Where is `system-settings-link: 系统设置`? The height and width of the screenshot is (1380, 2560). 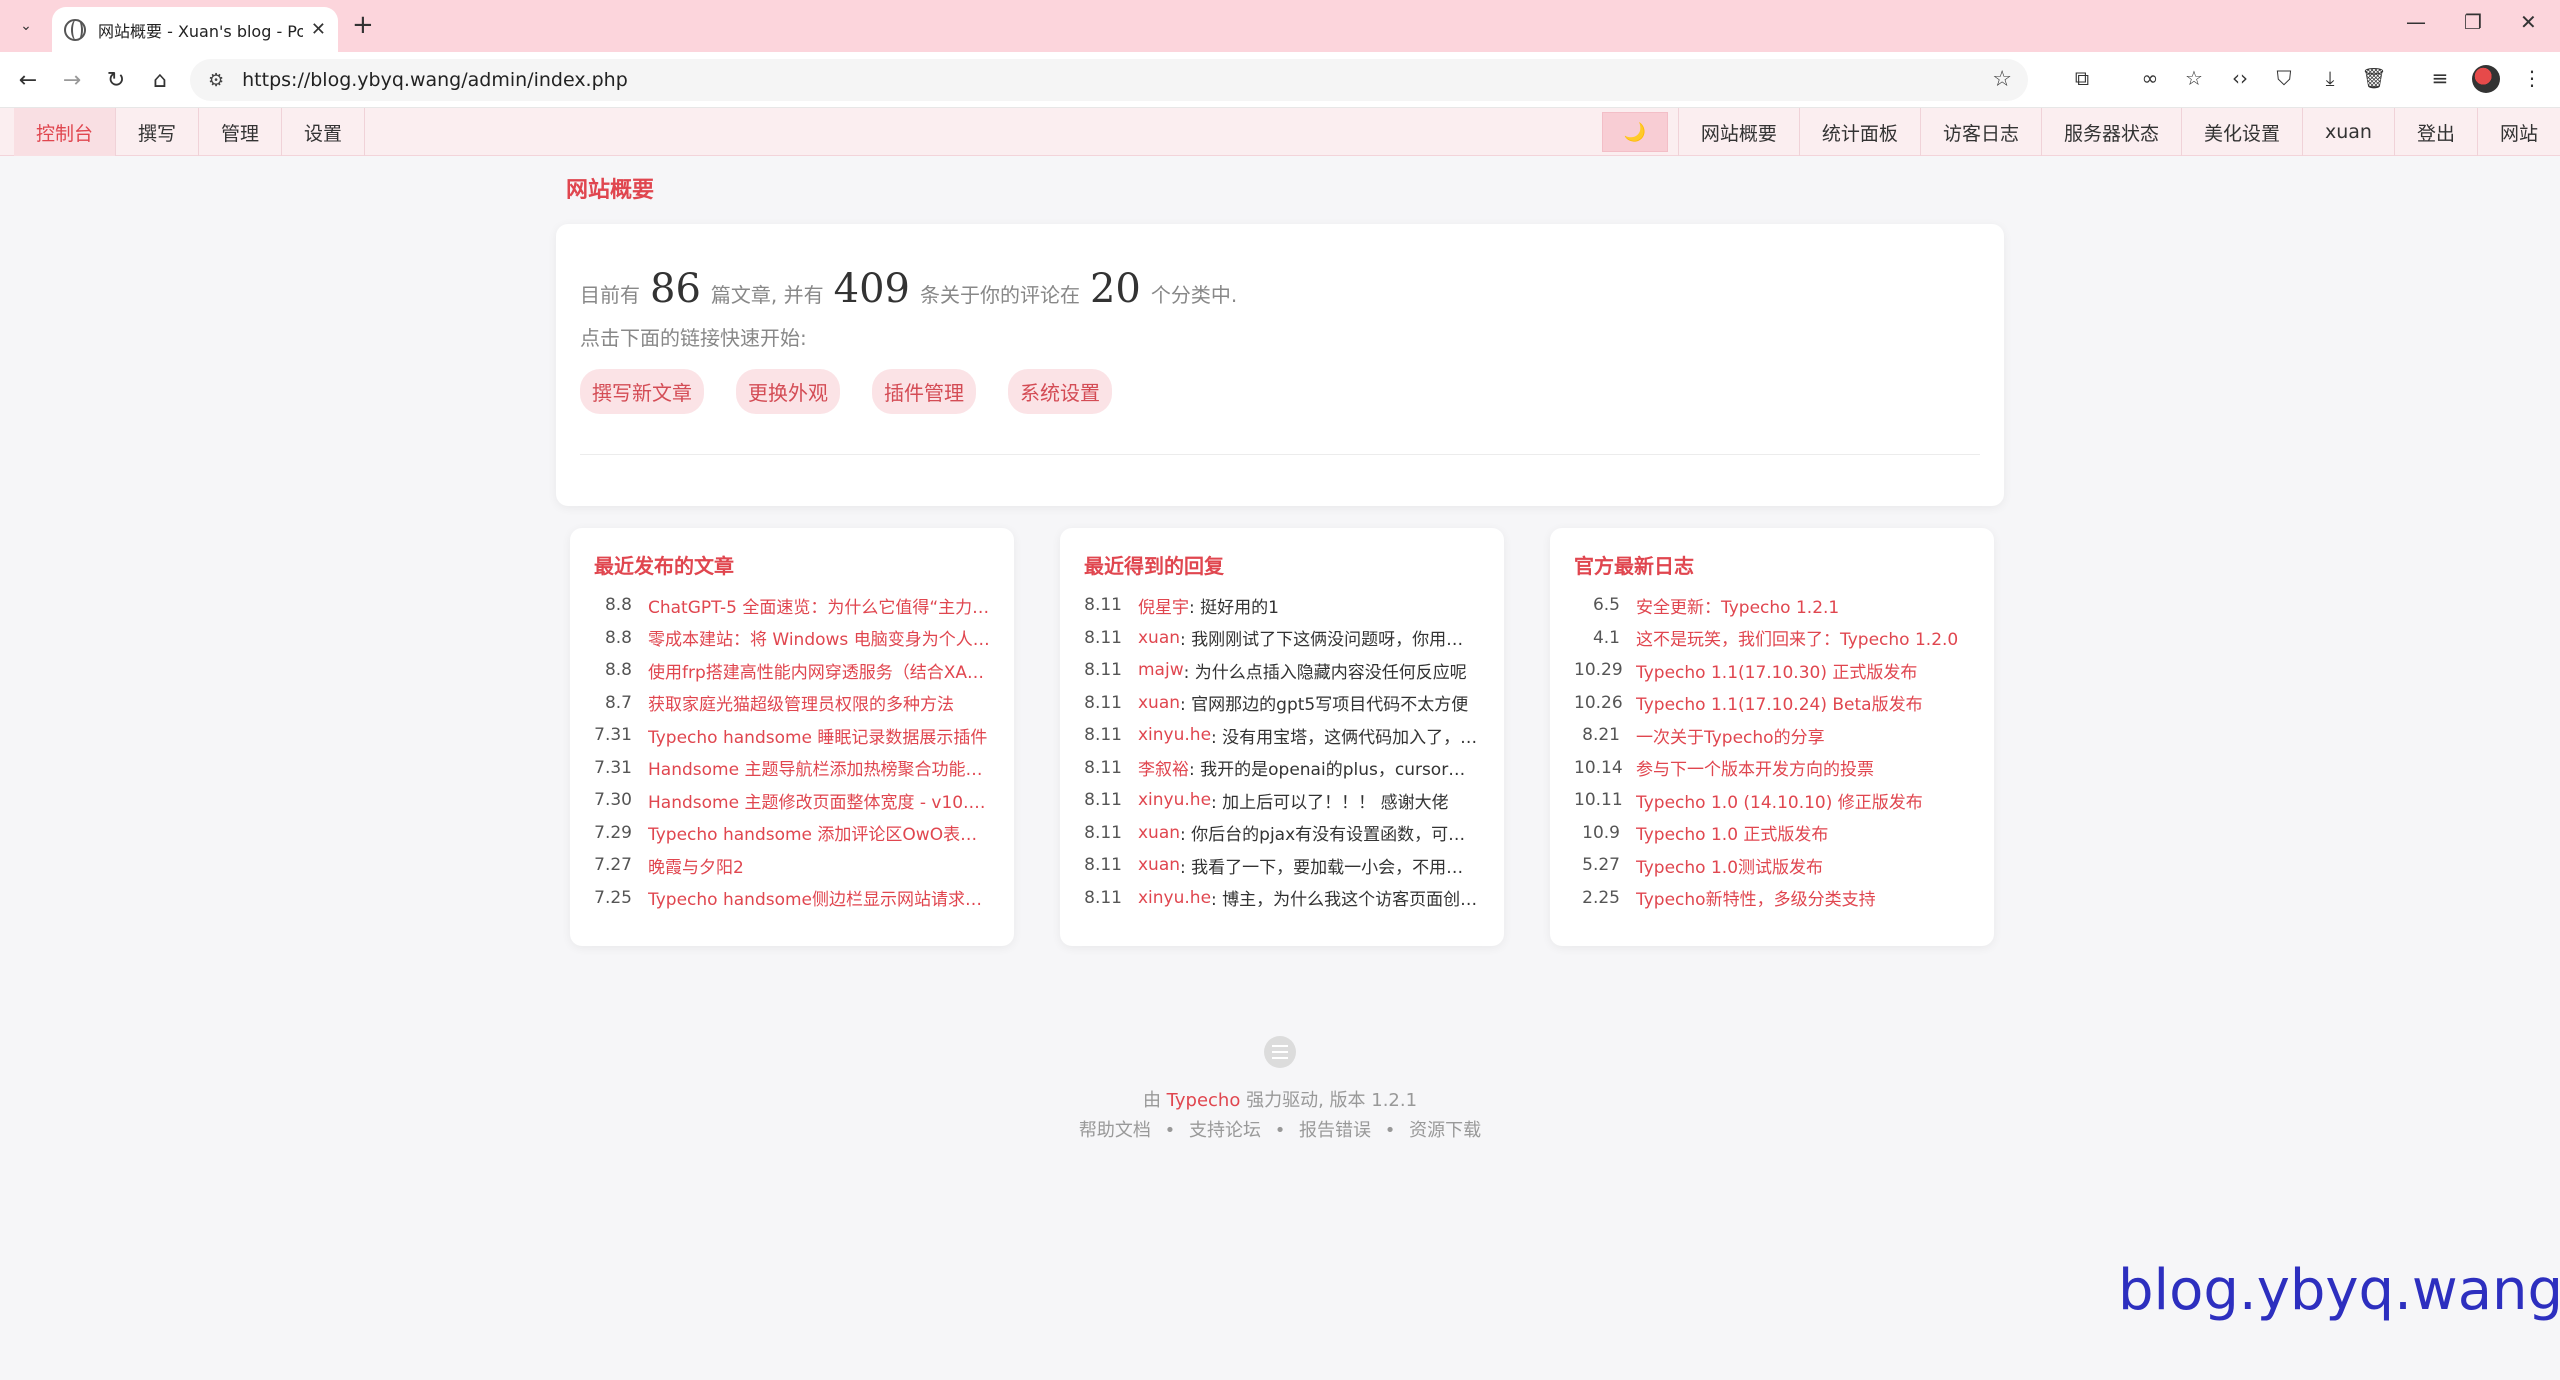
system-settings-link: 系统设置 is located at coordinates (1060, 391).